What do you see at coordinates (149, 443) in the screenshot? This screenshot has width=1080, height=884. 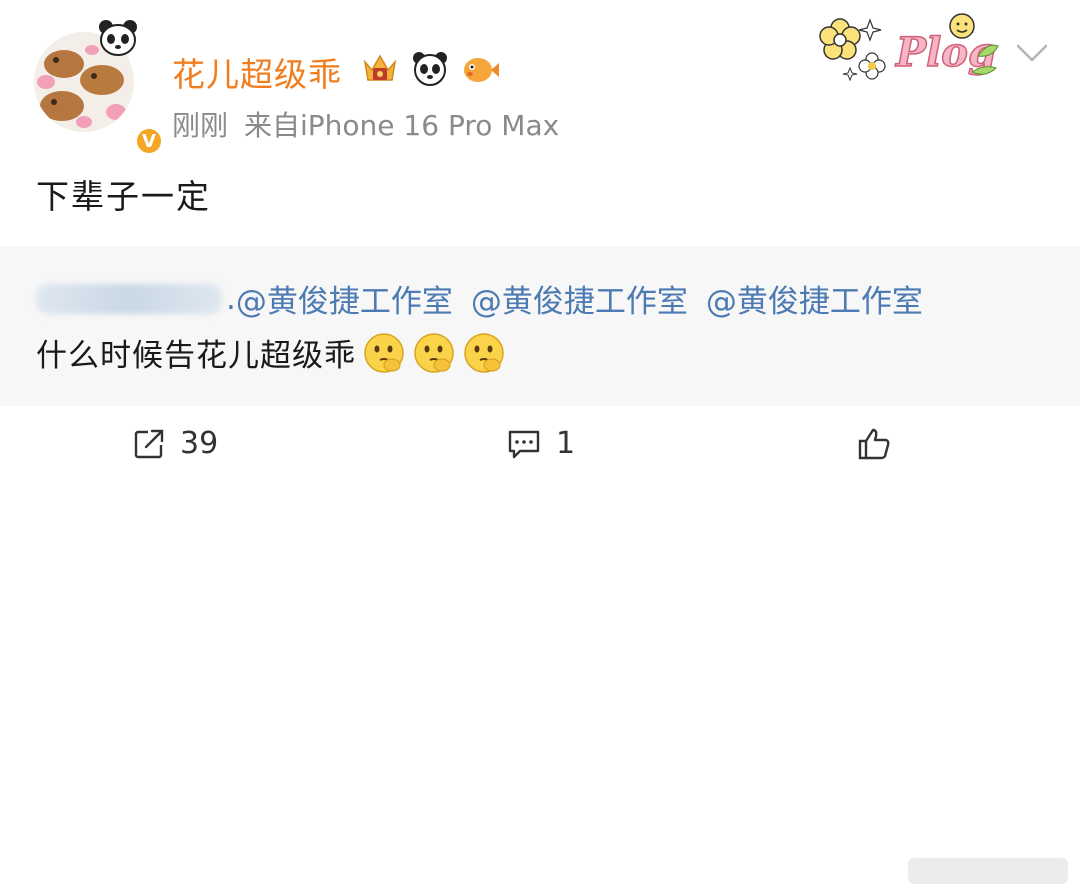 I see `share-icon` at bounding box center [149, 443].